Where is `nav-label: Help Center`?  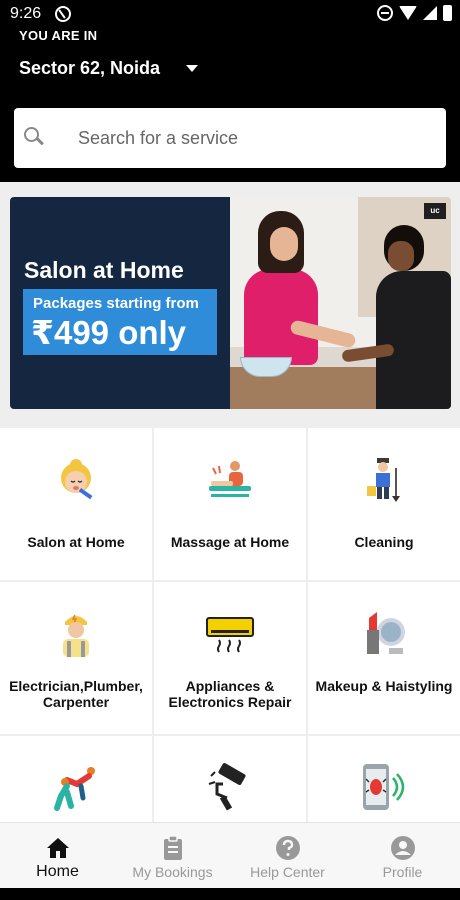 nav-label: Help Center is located at coordinates (287, 872).